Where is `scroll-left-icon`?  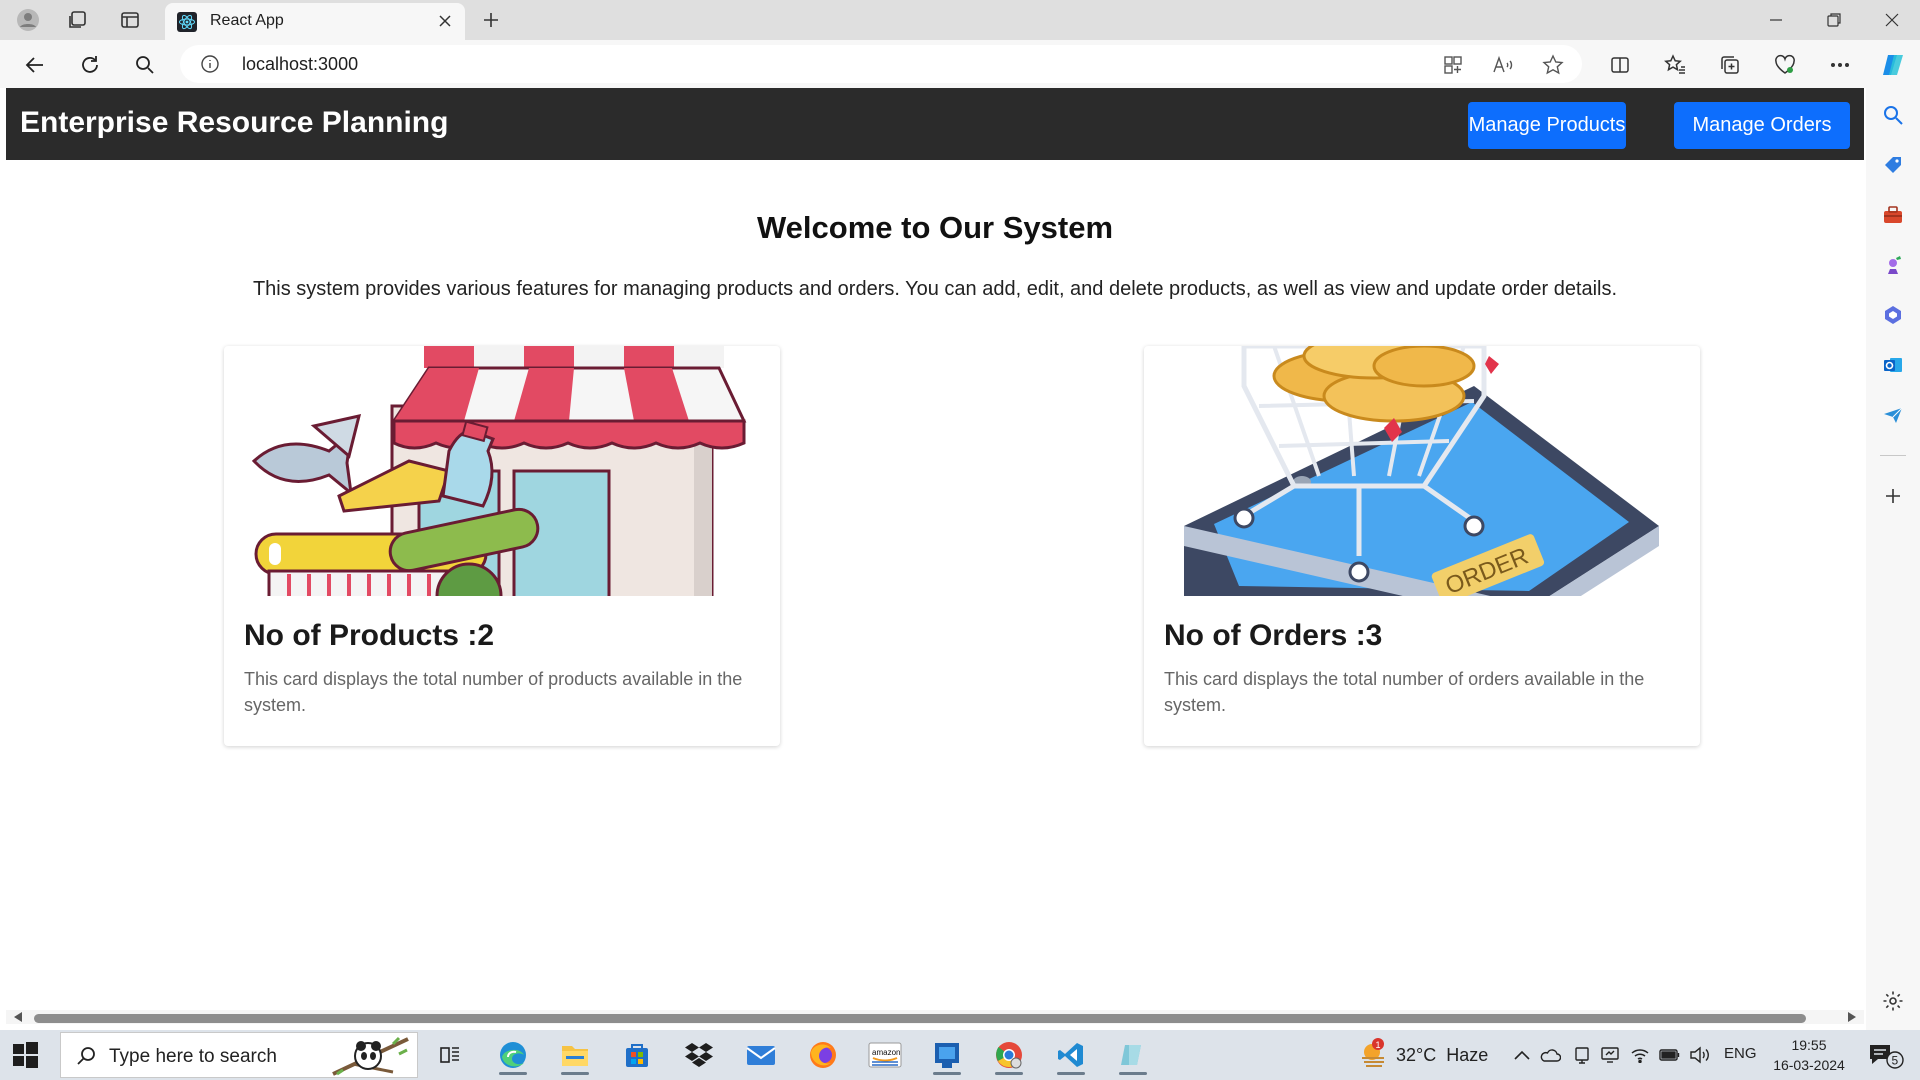 scroll-left-icon is located at coordinates (18, 1017).